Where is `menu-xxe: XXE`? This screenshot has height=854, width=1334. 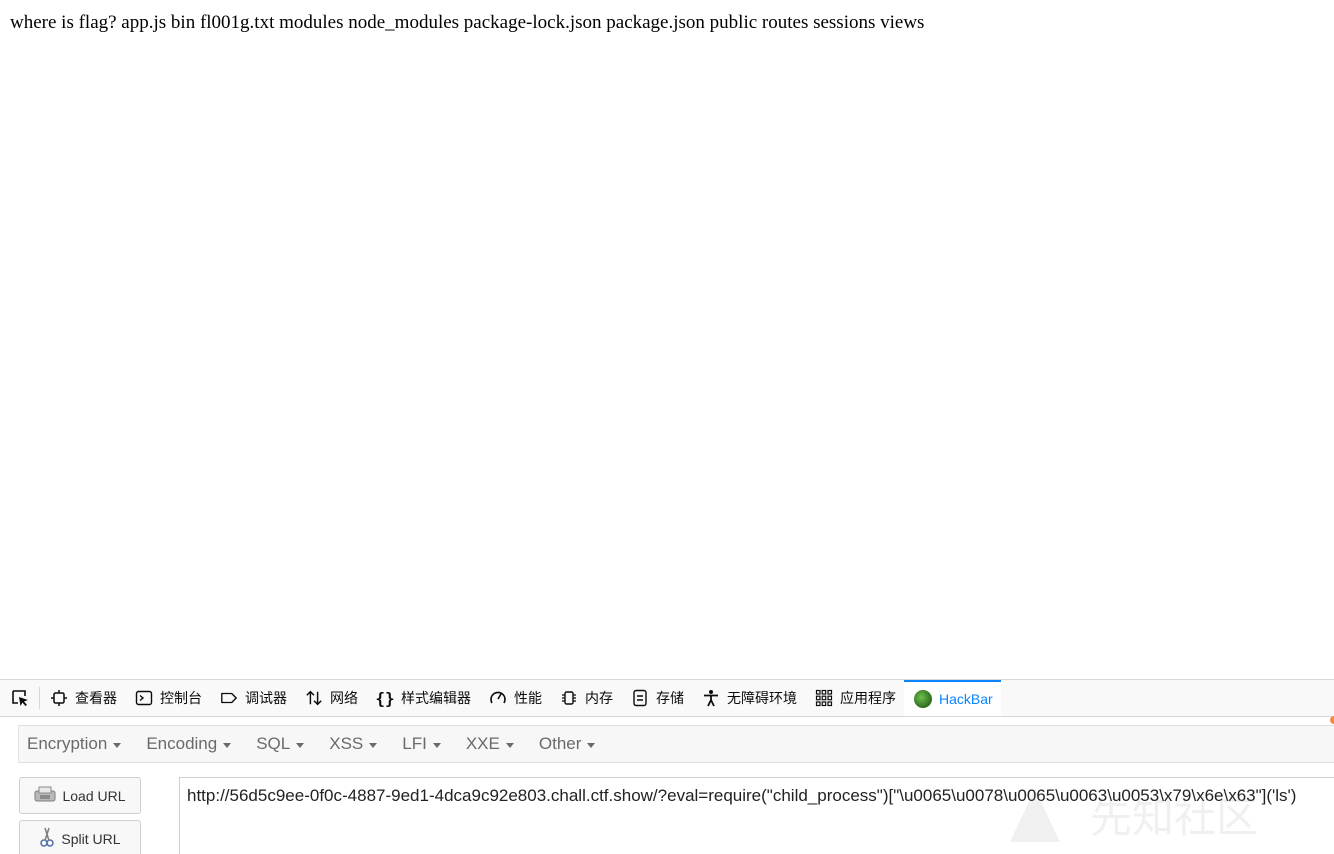 menu-xxe: XXE is located at coordinates (490, 744).